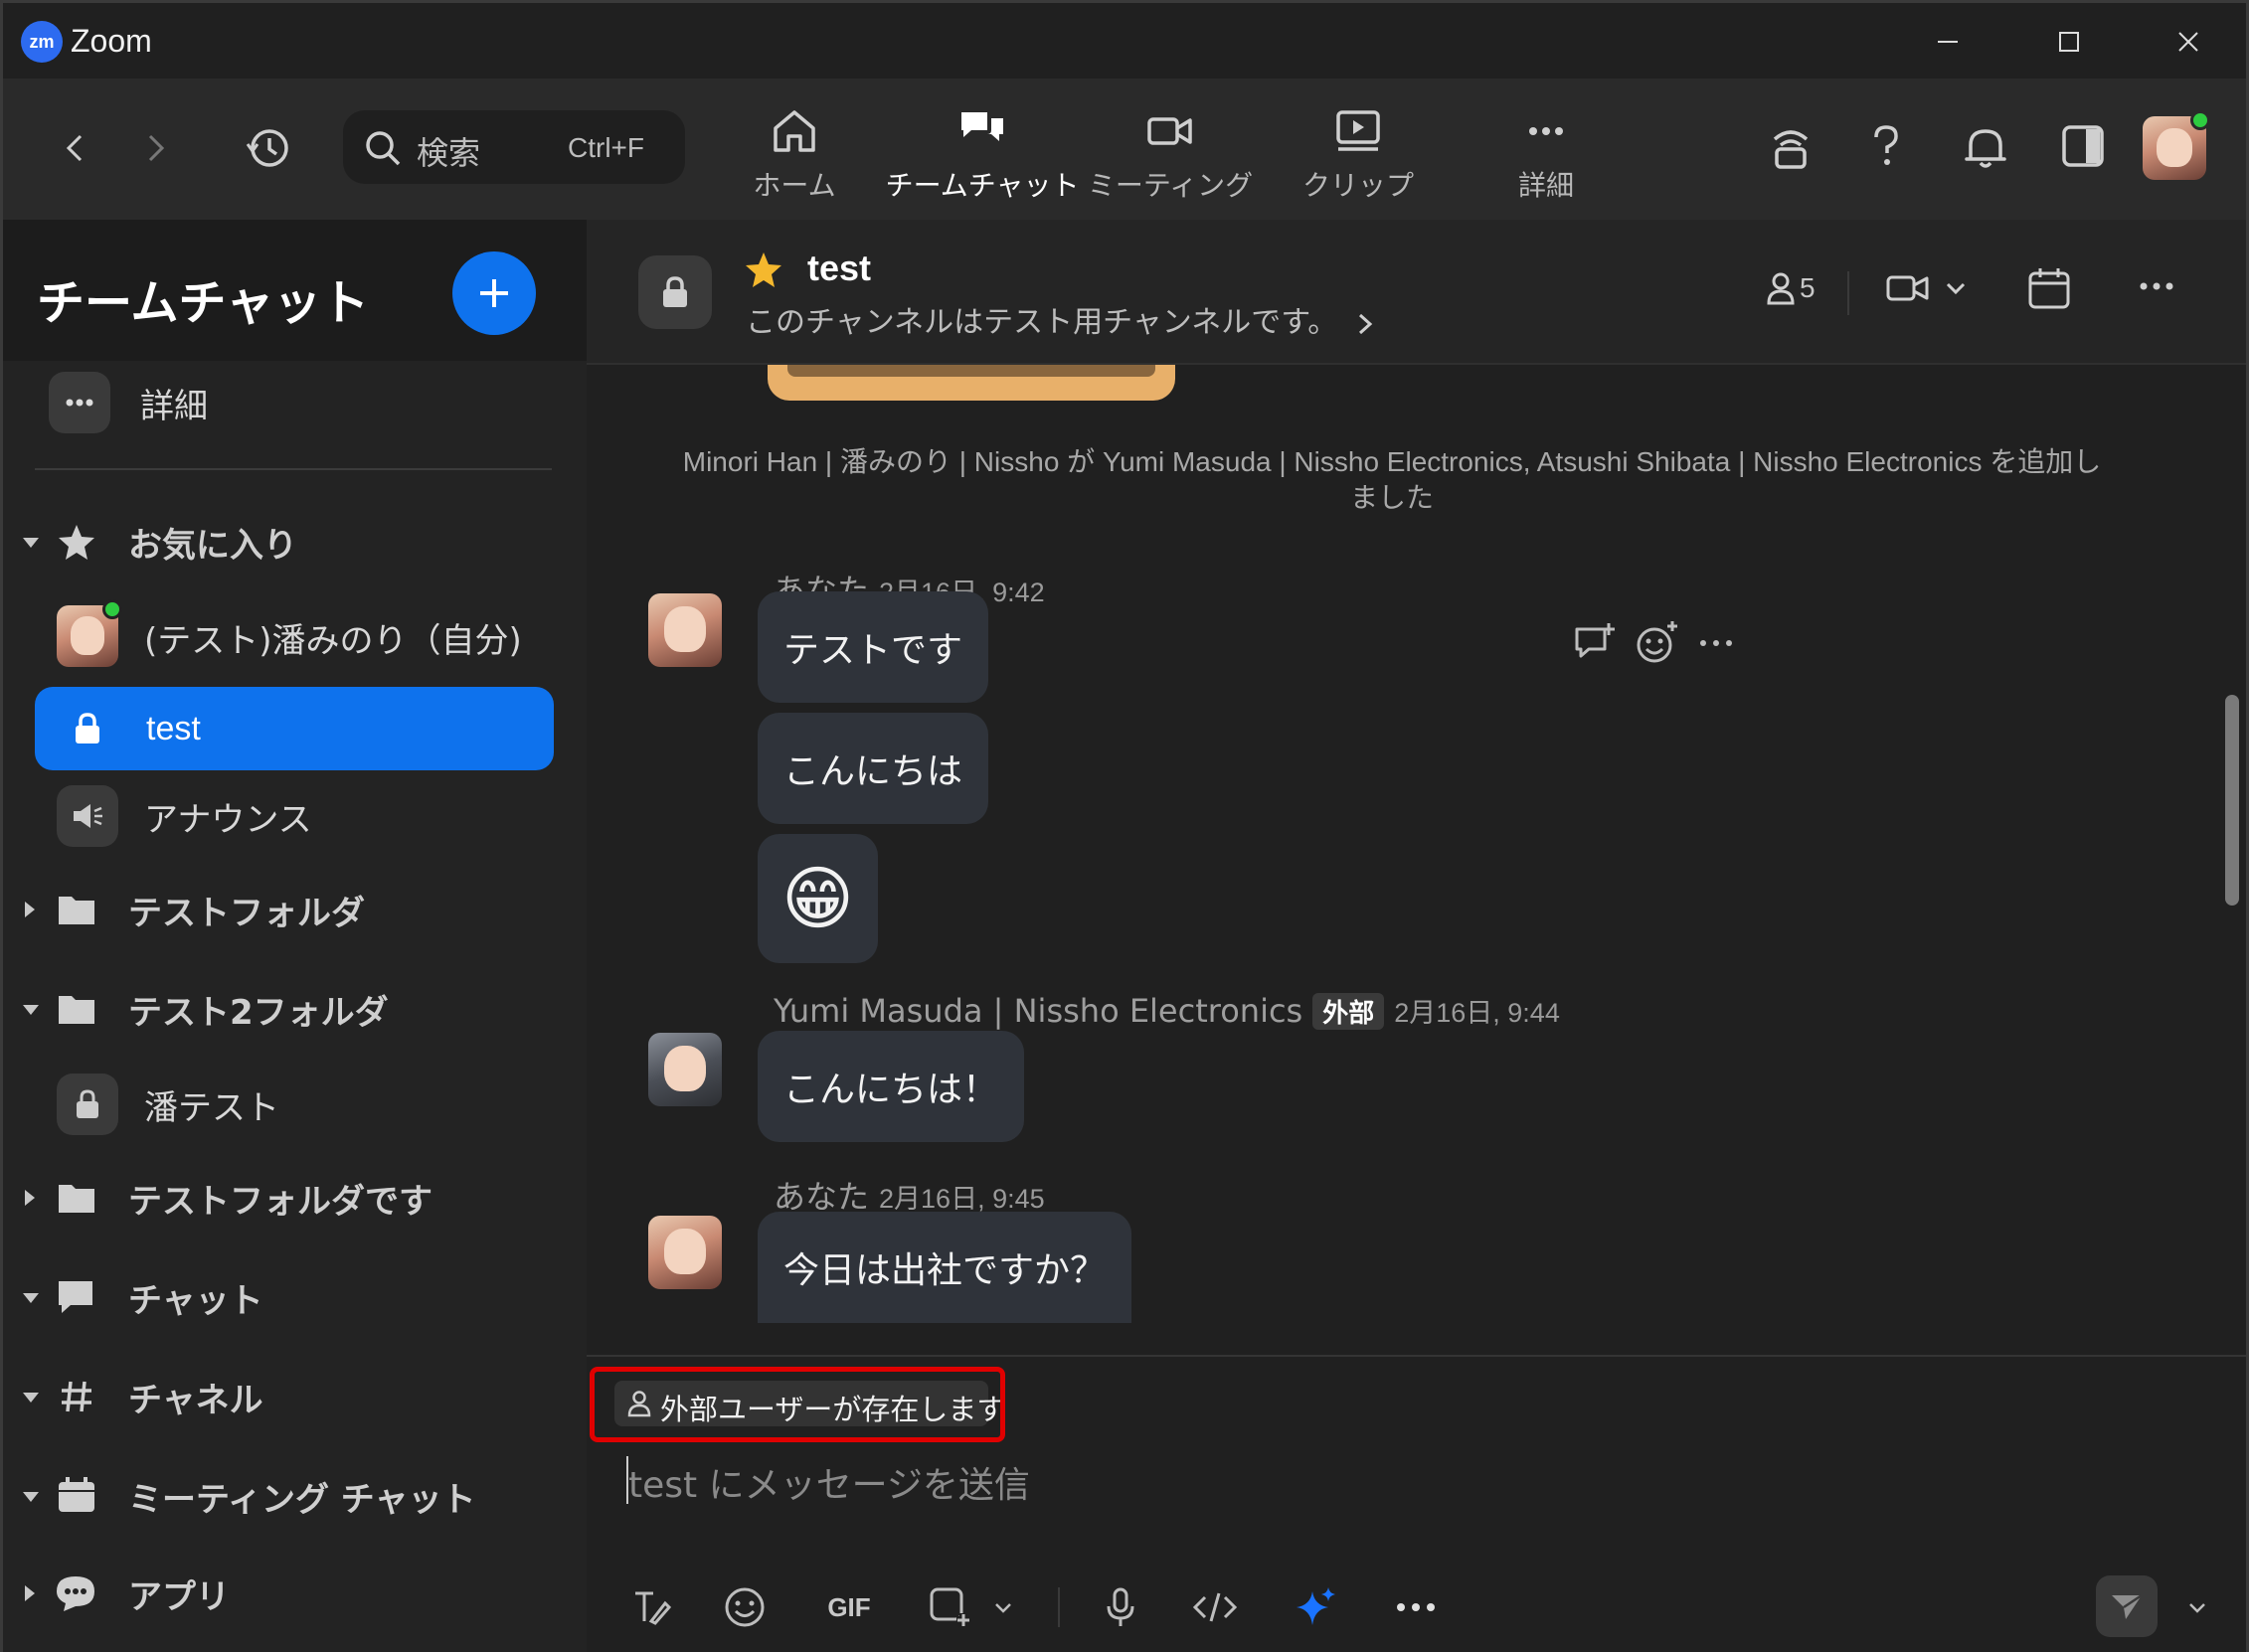 Image resolution: width=2249 pixels, height=1652 pixels. Describe the element at coordinates (1848, 293) in the screenshot. I see `header-divider` at that location.